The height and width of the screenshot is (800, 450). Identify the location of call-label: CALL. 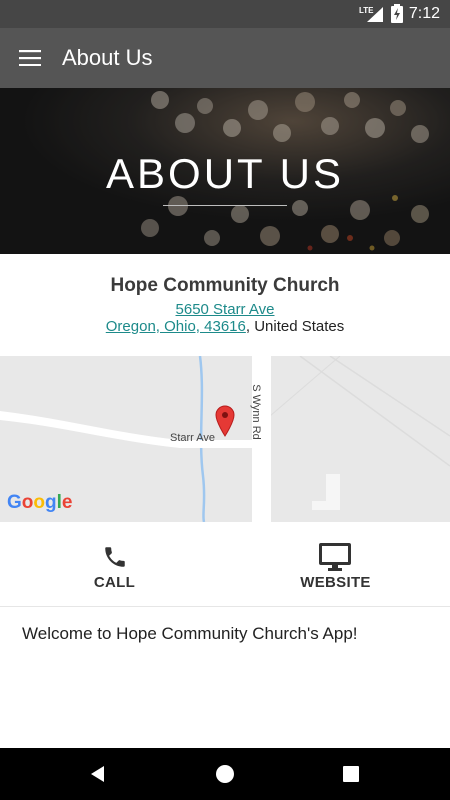
(114, 582).